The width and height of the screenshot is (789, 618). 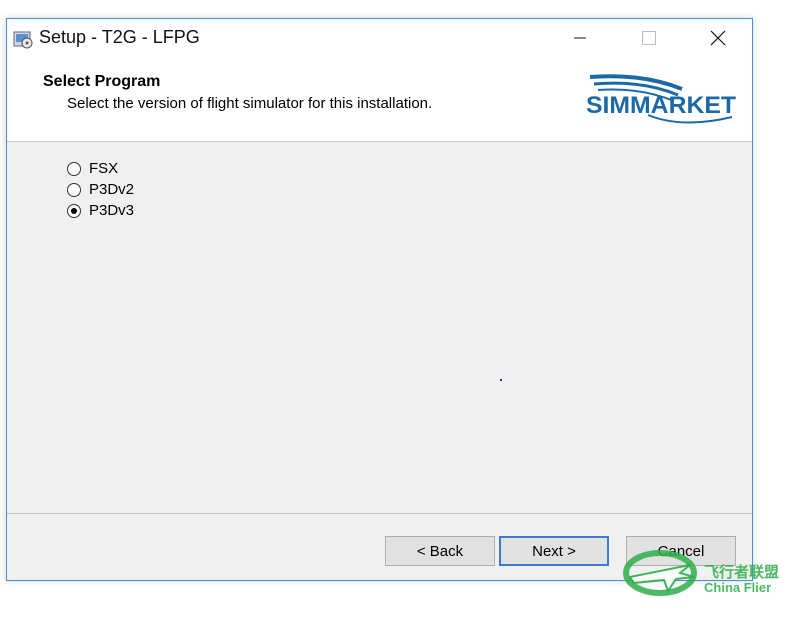 I want to click on option-p3dv2: P3Dv2, so click(x=100, y=189).